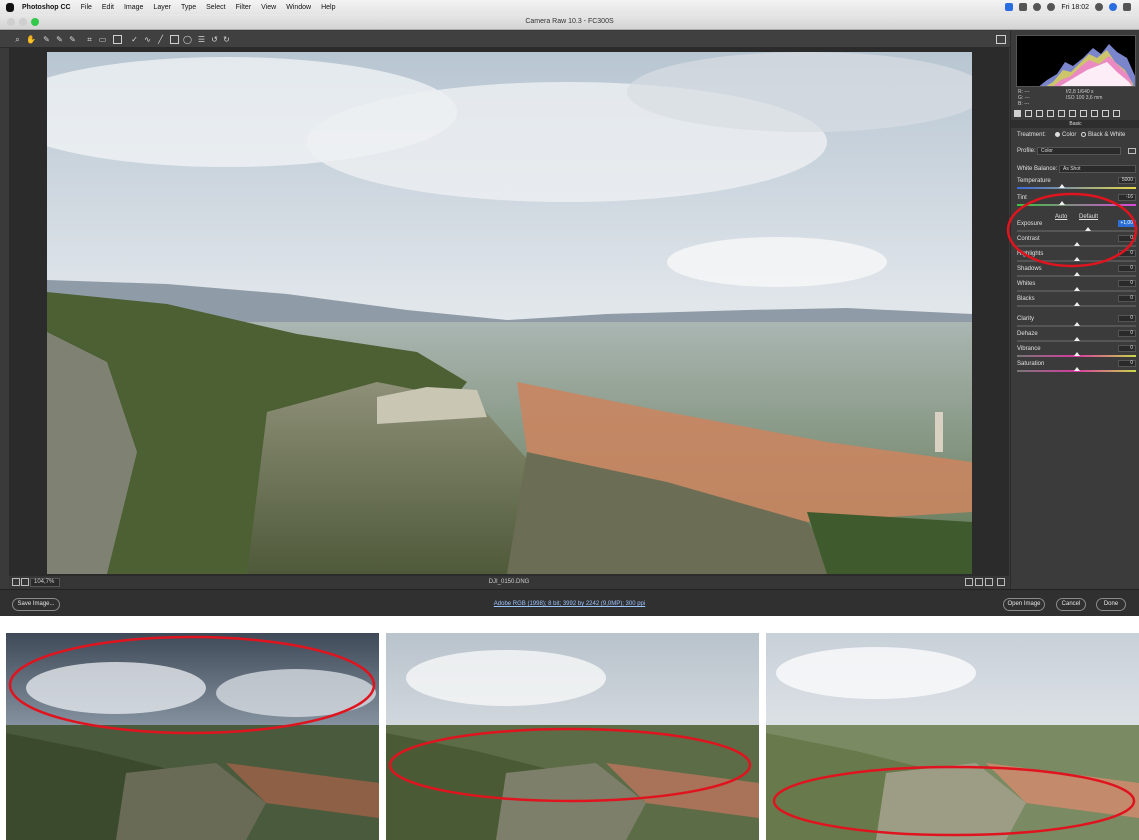 The height and width of the screenshot is (840, 1139). I want to click on transform-tool-icon, so click(117, 39).